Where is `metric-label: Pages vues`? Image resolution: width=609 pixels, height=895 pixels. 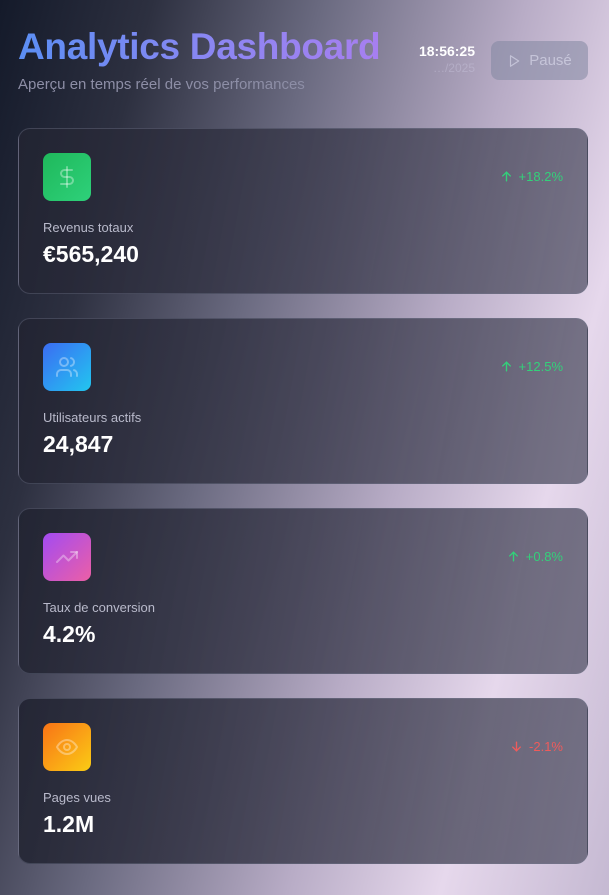 metric-label: Pages vues is located at coordinates (77, 797).